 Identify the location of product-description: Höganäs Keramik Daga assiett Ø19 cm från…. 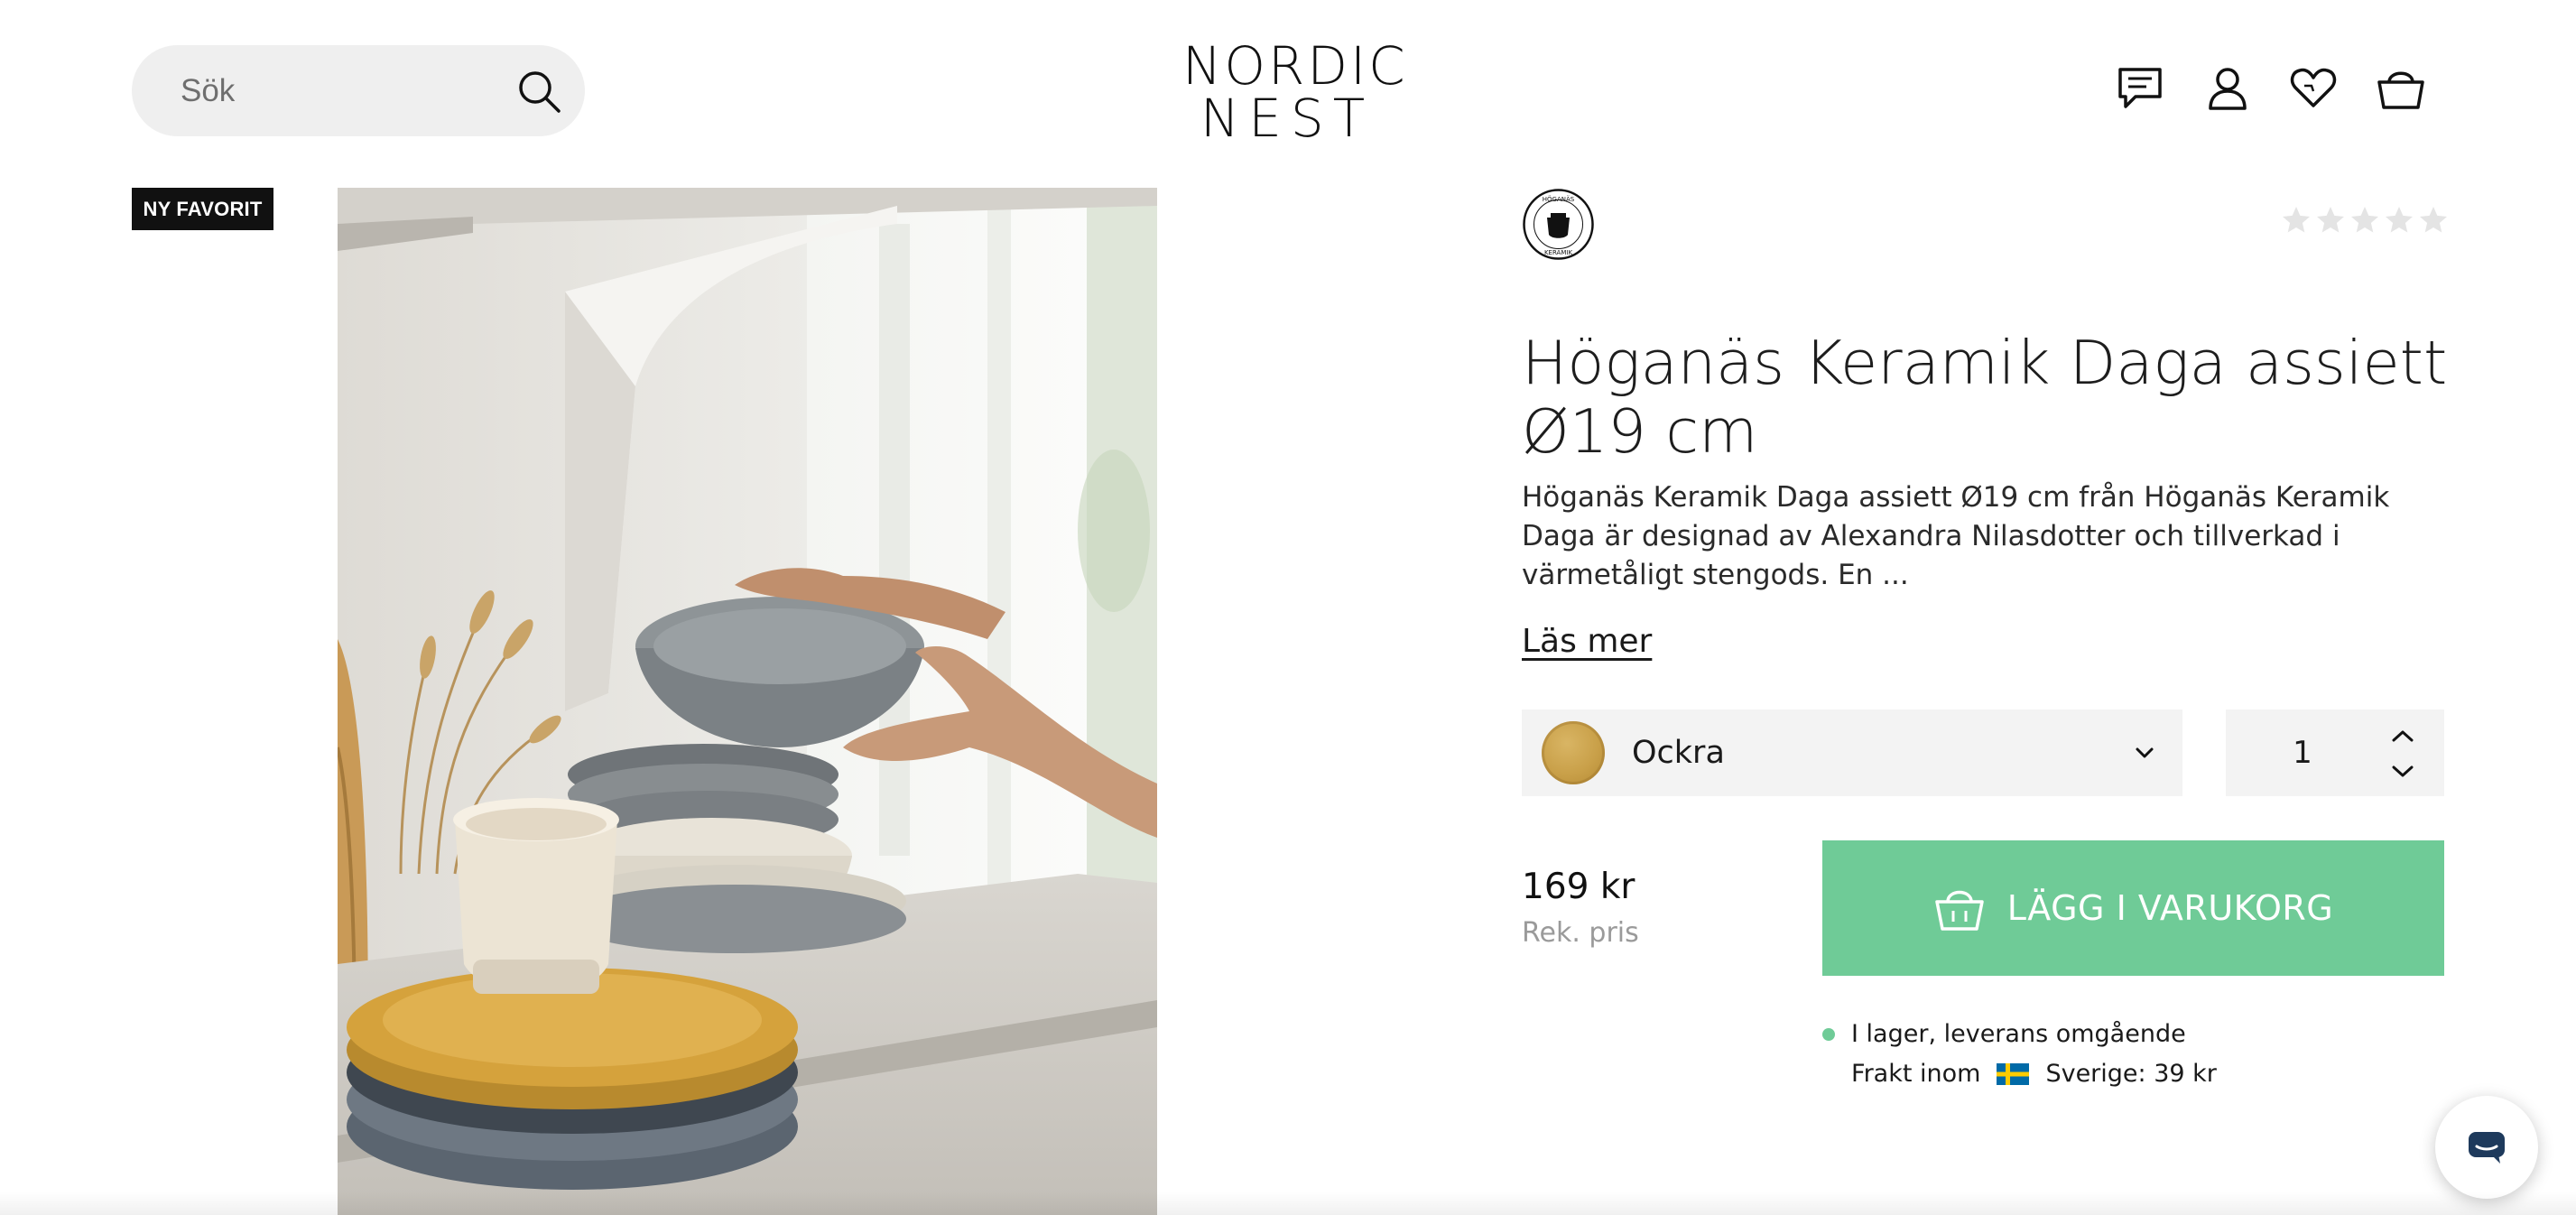
(1956, 536).